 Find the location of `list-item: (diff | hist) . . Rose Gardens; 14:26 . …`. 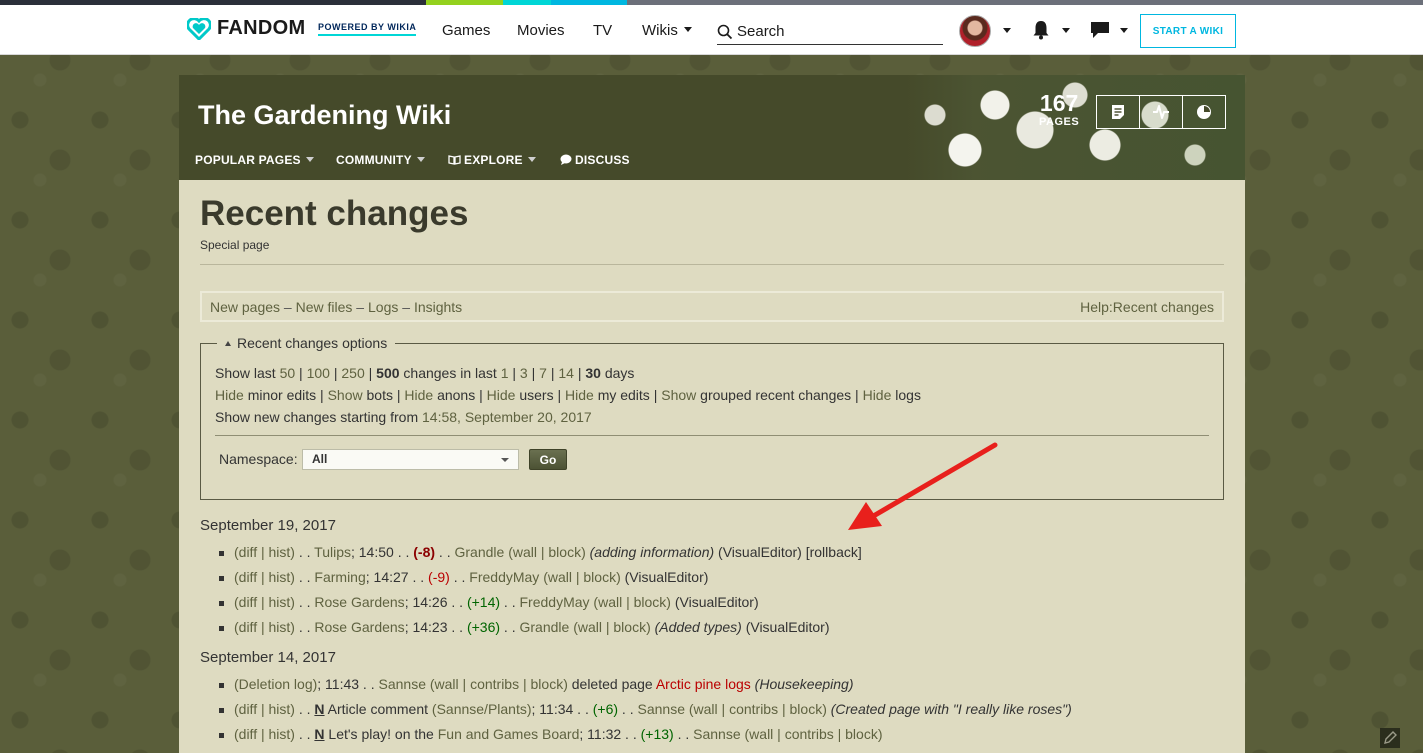

list-item: (diff | hist) . . Rose Gardens; 14:26 . … is located at coordinates (540, 606).